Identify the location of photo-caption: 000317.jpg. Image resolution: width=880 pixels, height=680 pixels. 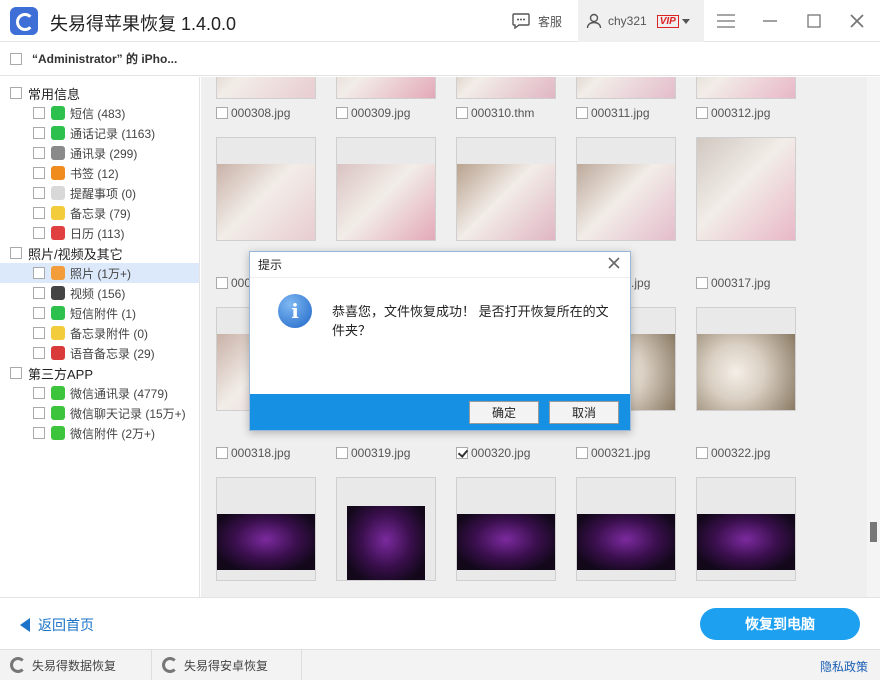
(733, 283).